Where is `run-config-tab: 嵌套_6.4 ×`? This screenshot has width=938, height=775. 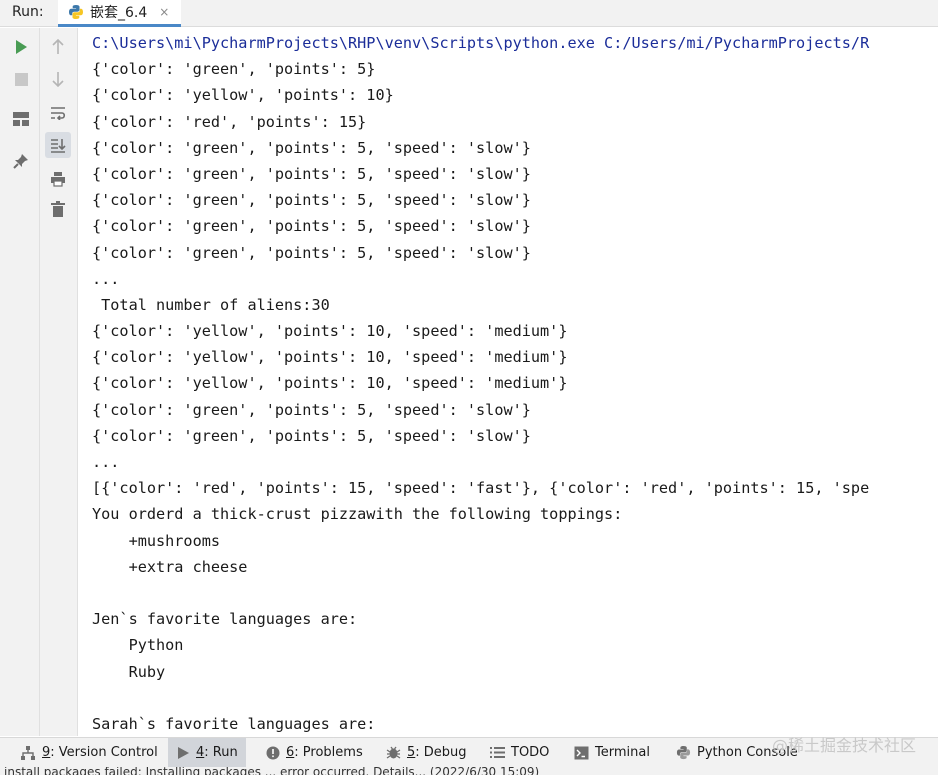
run-config-tab: 嵌套_6.4 × is located at coordinates (120, 13).